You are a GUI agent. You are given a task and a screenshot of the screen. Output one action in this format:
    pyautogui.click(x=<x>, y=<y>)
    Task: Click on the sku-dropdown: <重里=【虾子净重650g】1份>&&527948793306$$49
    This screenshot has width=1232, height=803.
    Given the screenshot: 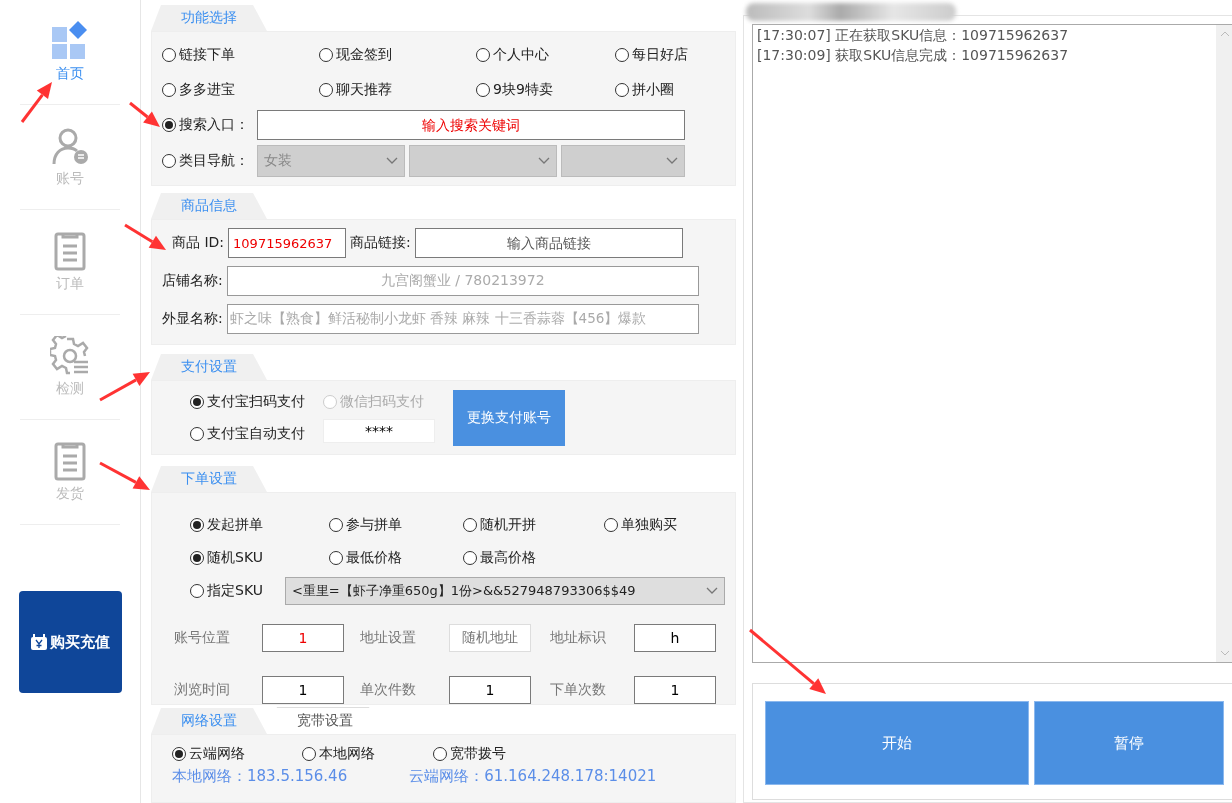 What is the action you would take?
    pyautogui.click(x=504, y=591)
    